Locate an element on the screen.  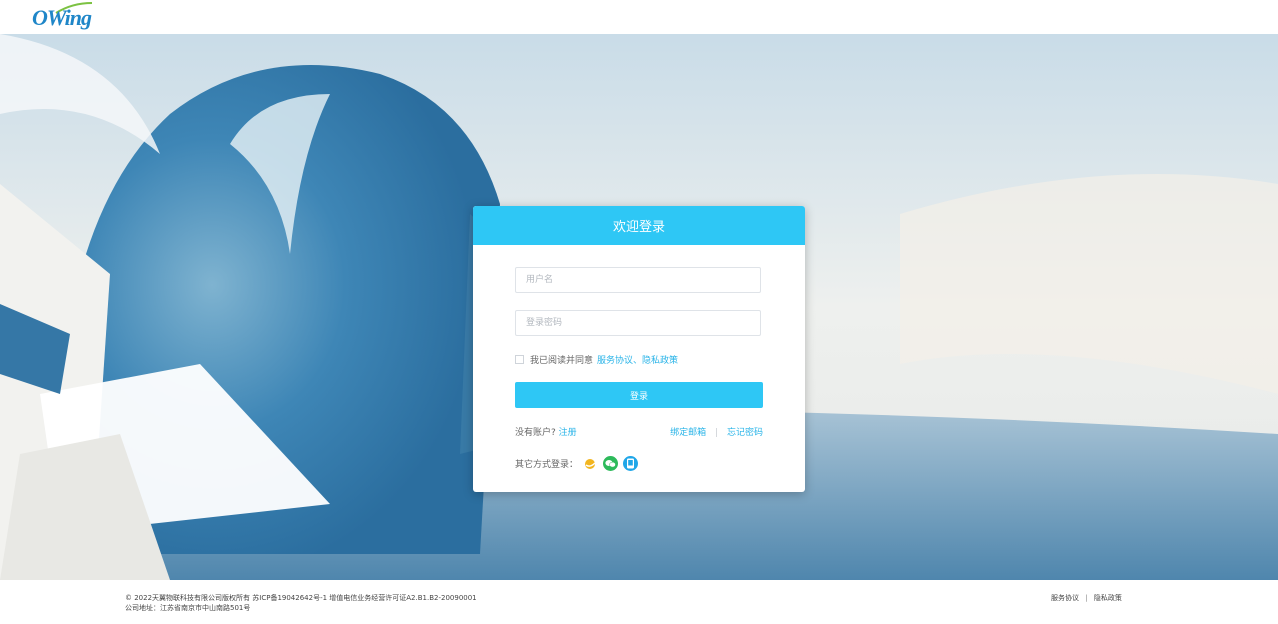
bind-email-link: 绑定邮箱 is located at coordinates (688, 433).